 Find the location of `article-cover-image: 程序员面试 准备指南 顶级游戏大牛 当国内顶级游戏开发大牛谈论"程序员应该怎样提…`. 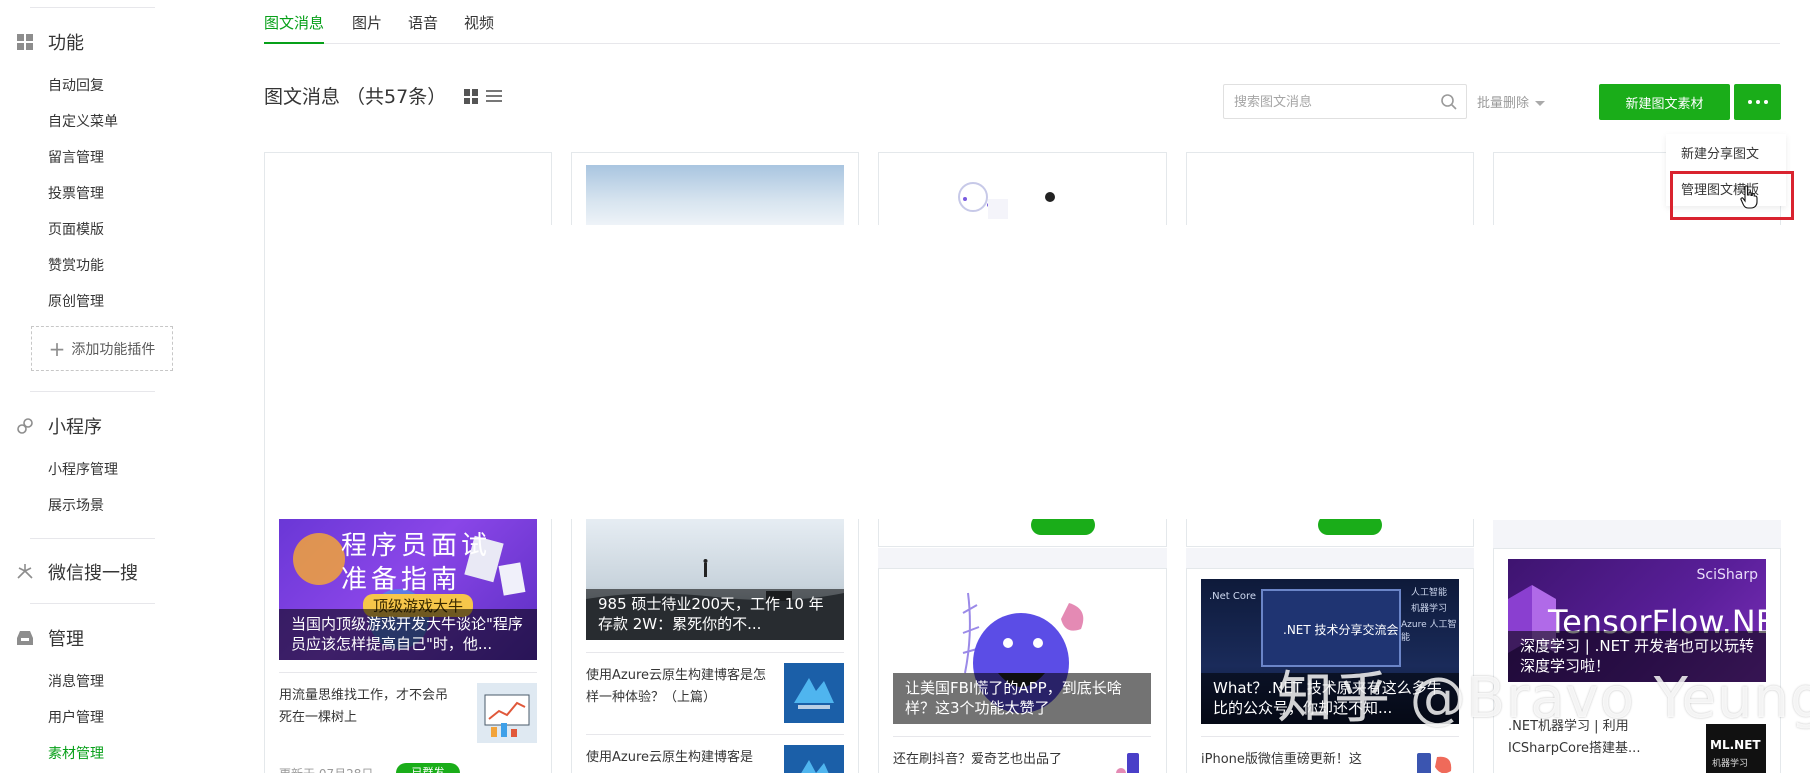

article-cover-image: 程序员面试 准备指南 顶级游戏大牛 当国内顶级游戏开发大牛谈论"程序员应该怎样提… is located at coordinates (408, 589).